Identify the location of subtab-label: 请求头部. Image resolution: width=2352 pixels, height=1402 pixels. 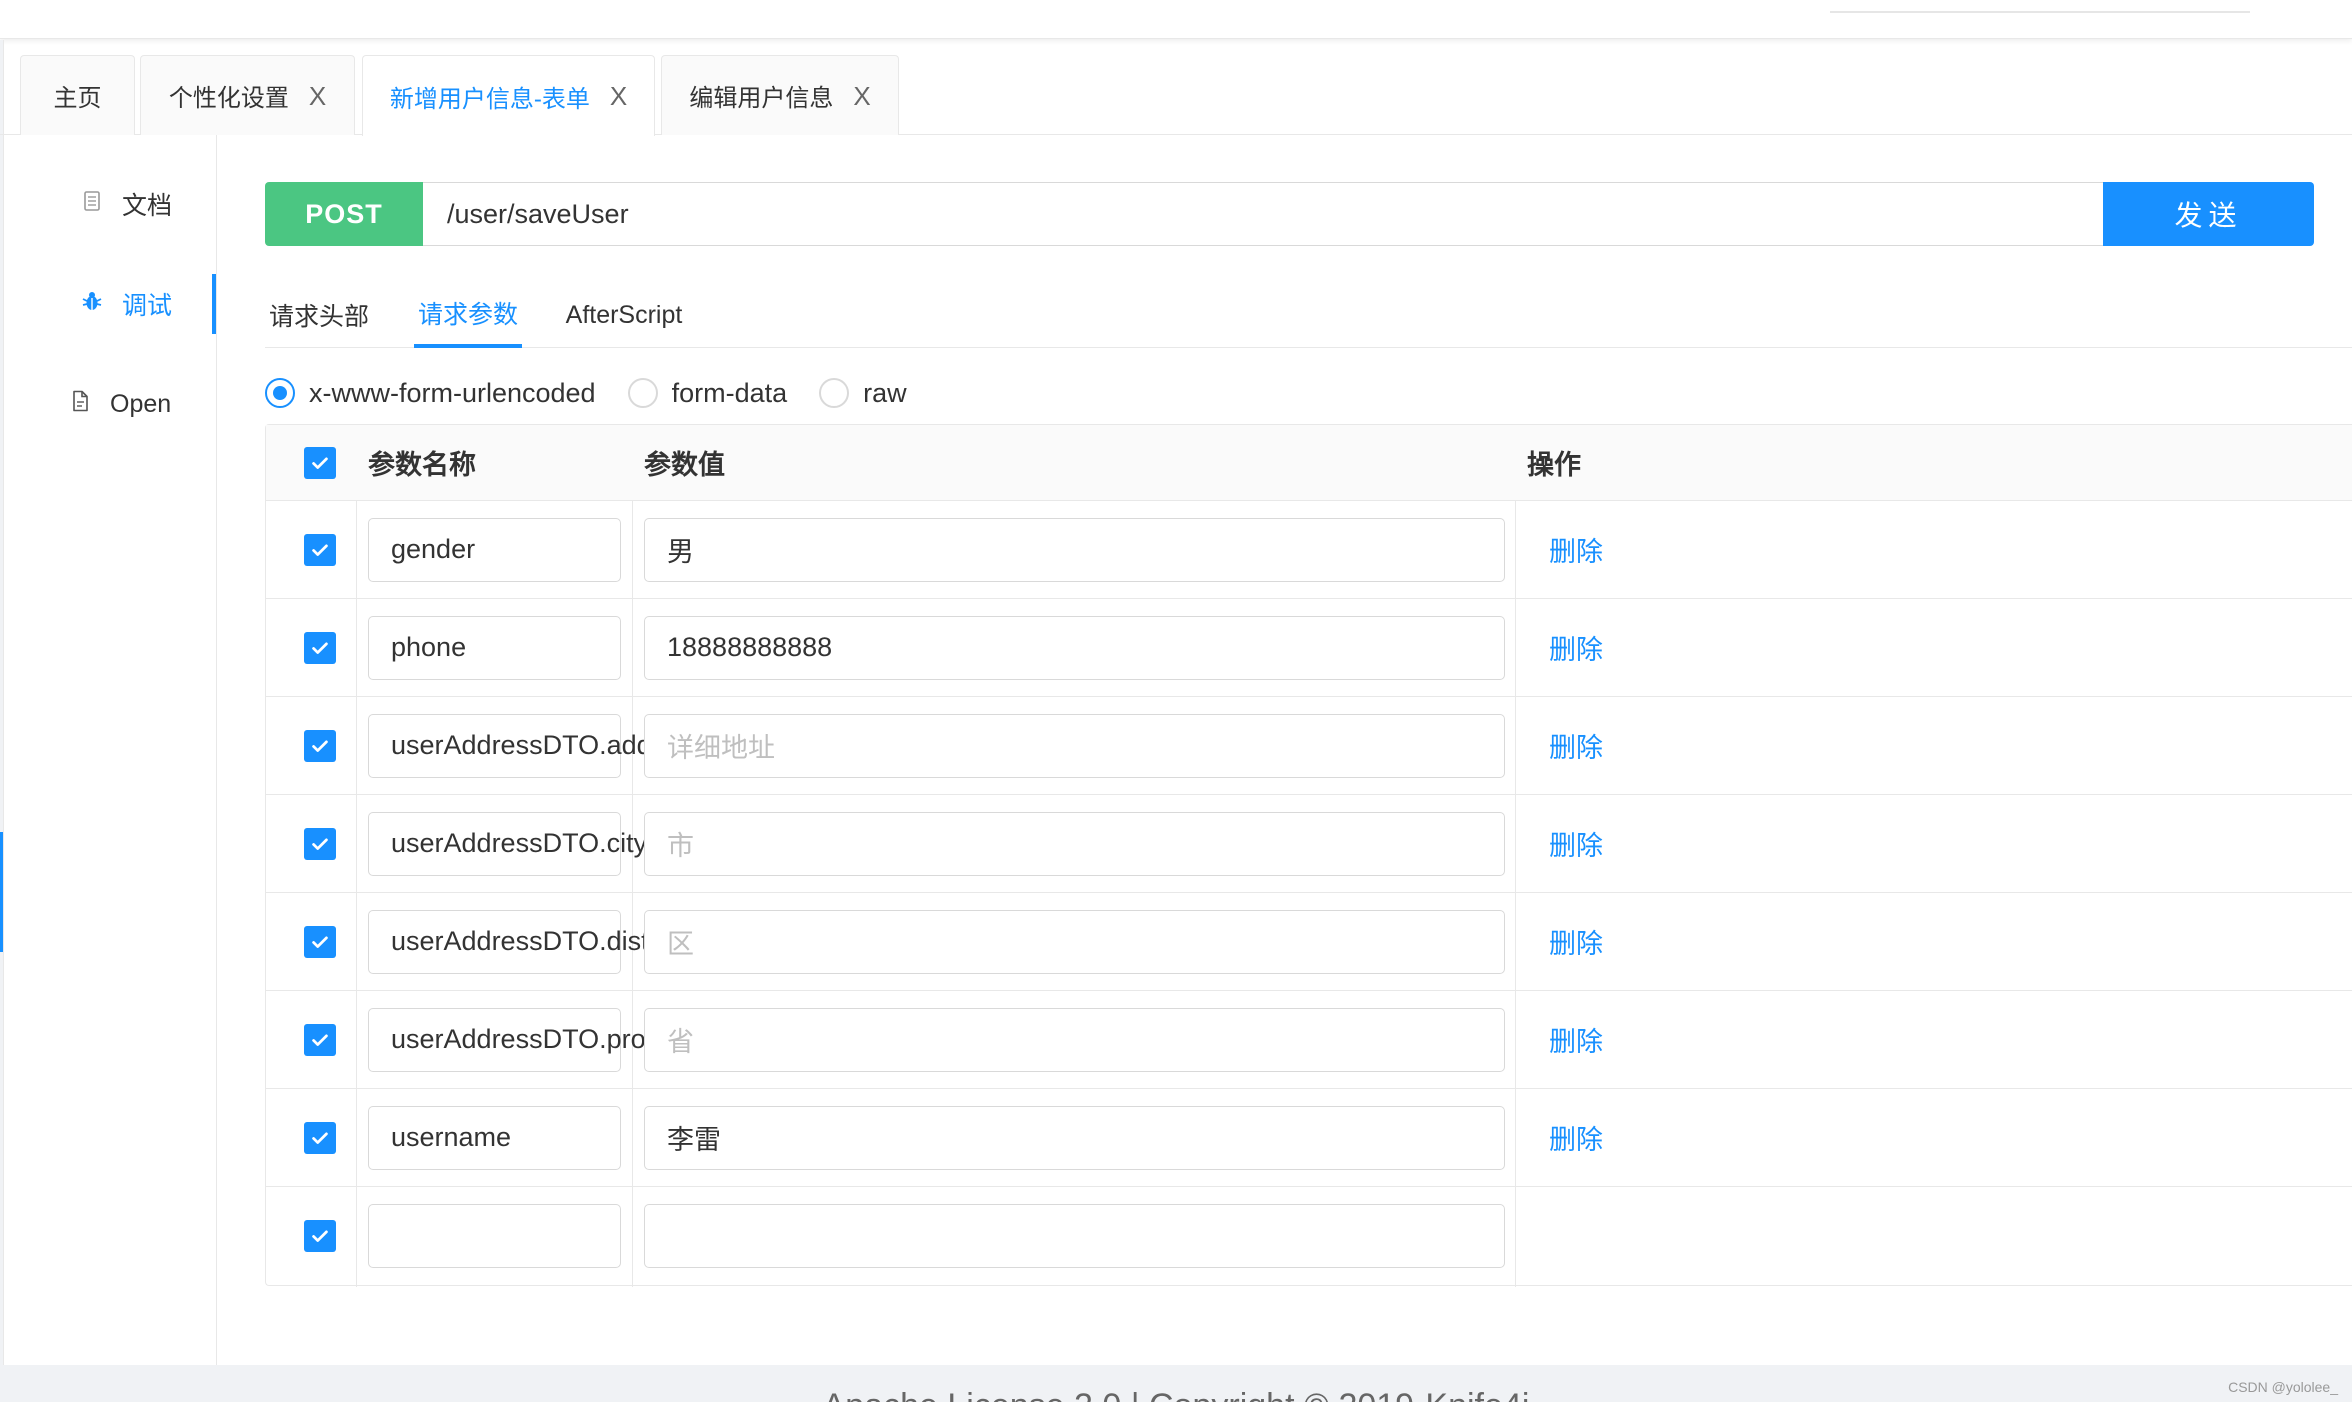
(318, 317).